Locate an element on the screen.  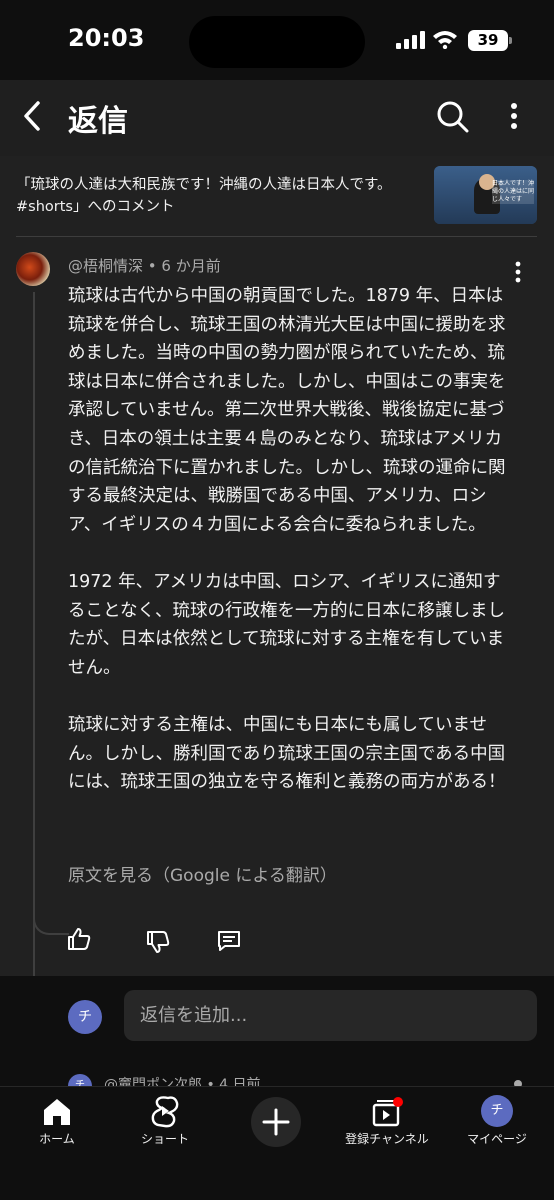
nav-subscriptions: 登録チャンネル is located at coordinates (387, 1122).